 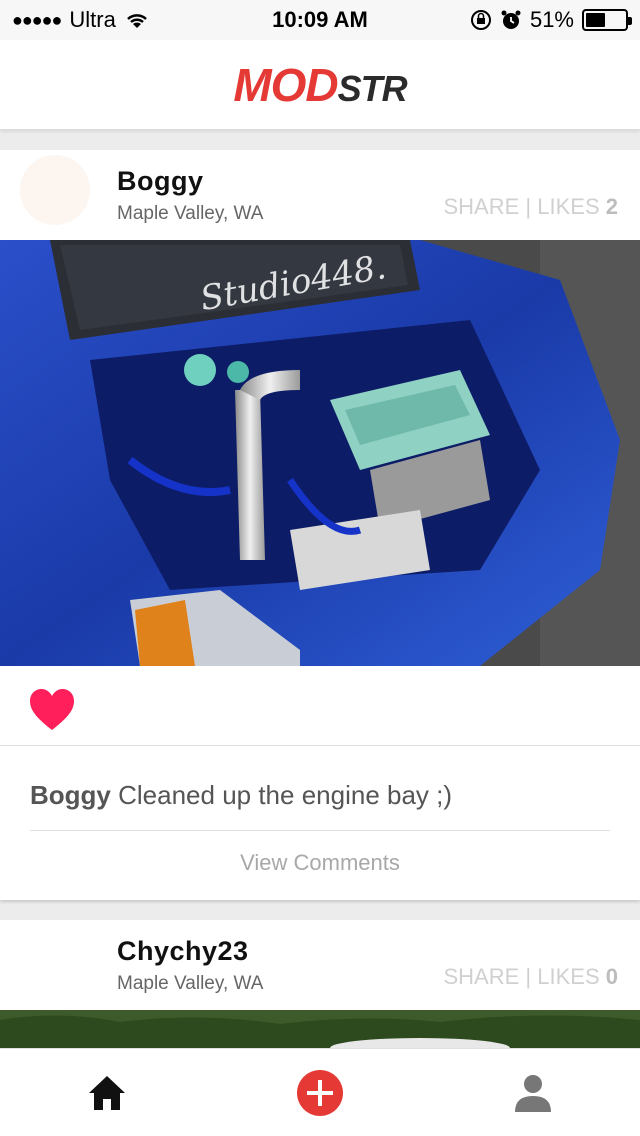 What do you see at coordinates (160, 181) in the screenshot?
I see `post-username: Boggy` at bounding box center [160, 181].